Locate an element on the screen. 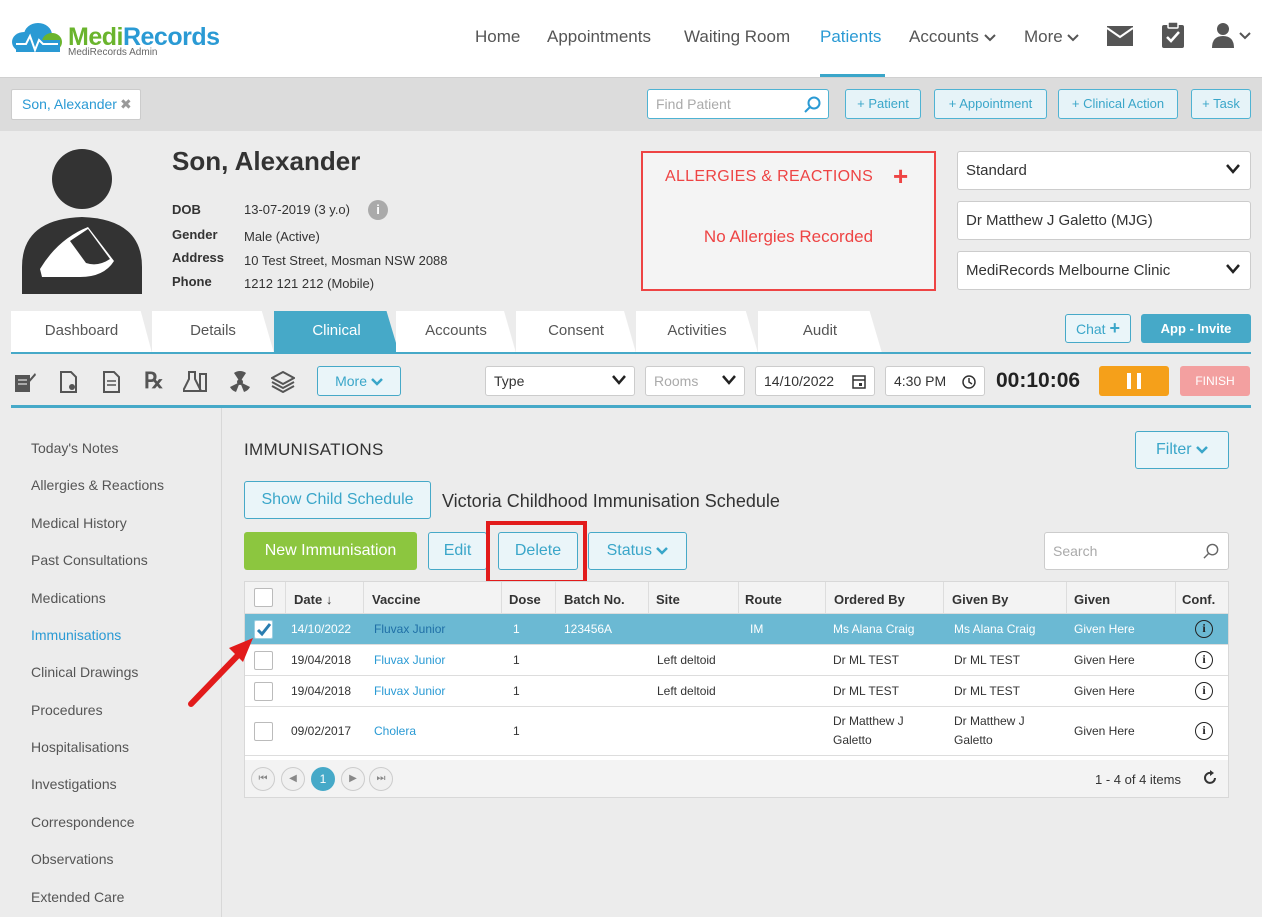 This screenshot has width=1262, height=917. first-page-icon: ⏮ is located at coordinates (263, 779).